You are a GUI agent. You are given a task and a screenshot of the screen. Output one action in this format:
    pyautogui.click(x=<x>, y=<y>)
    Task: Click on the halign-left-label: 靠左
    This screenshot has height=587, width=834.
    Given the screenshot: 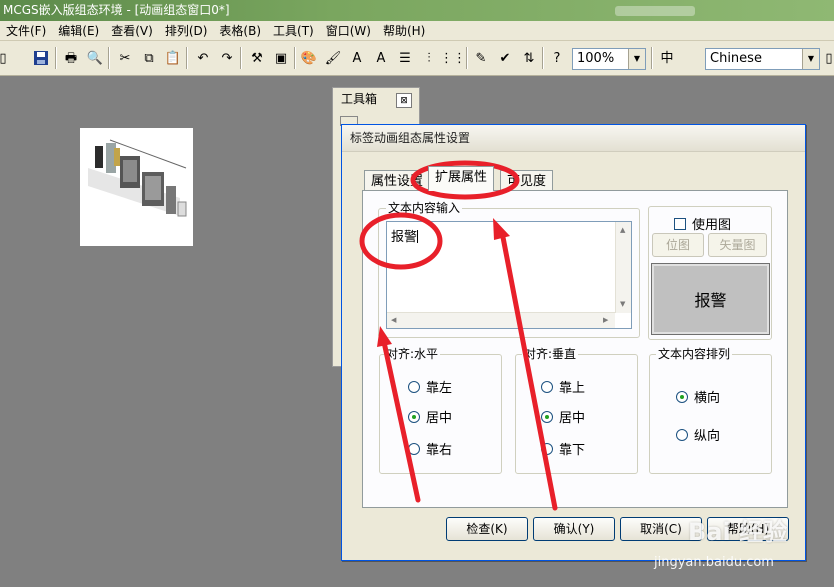 What is the action you would take?
    pyautogui.click(x=439, y=388)
    